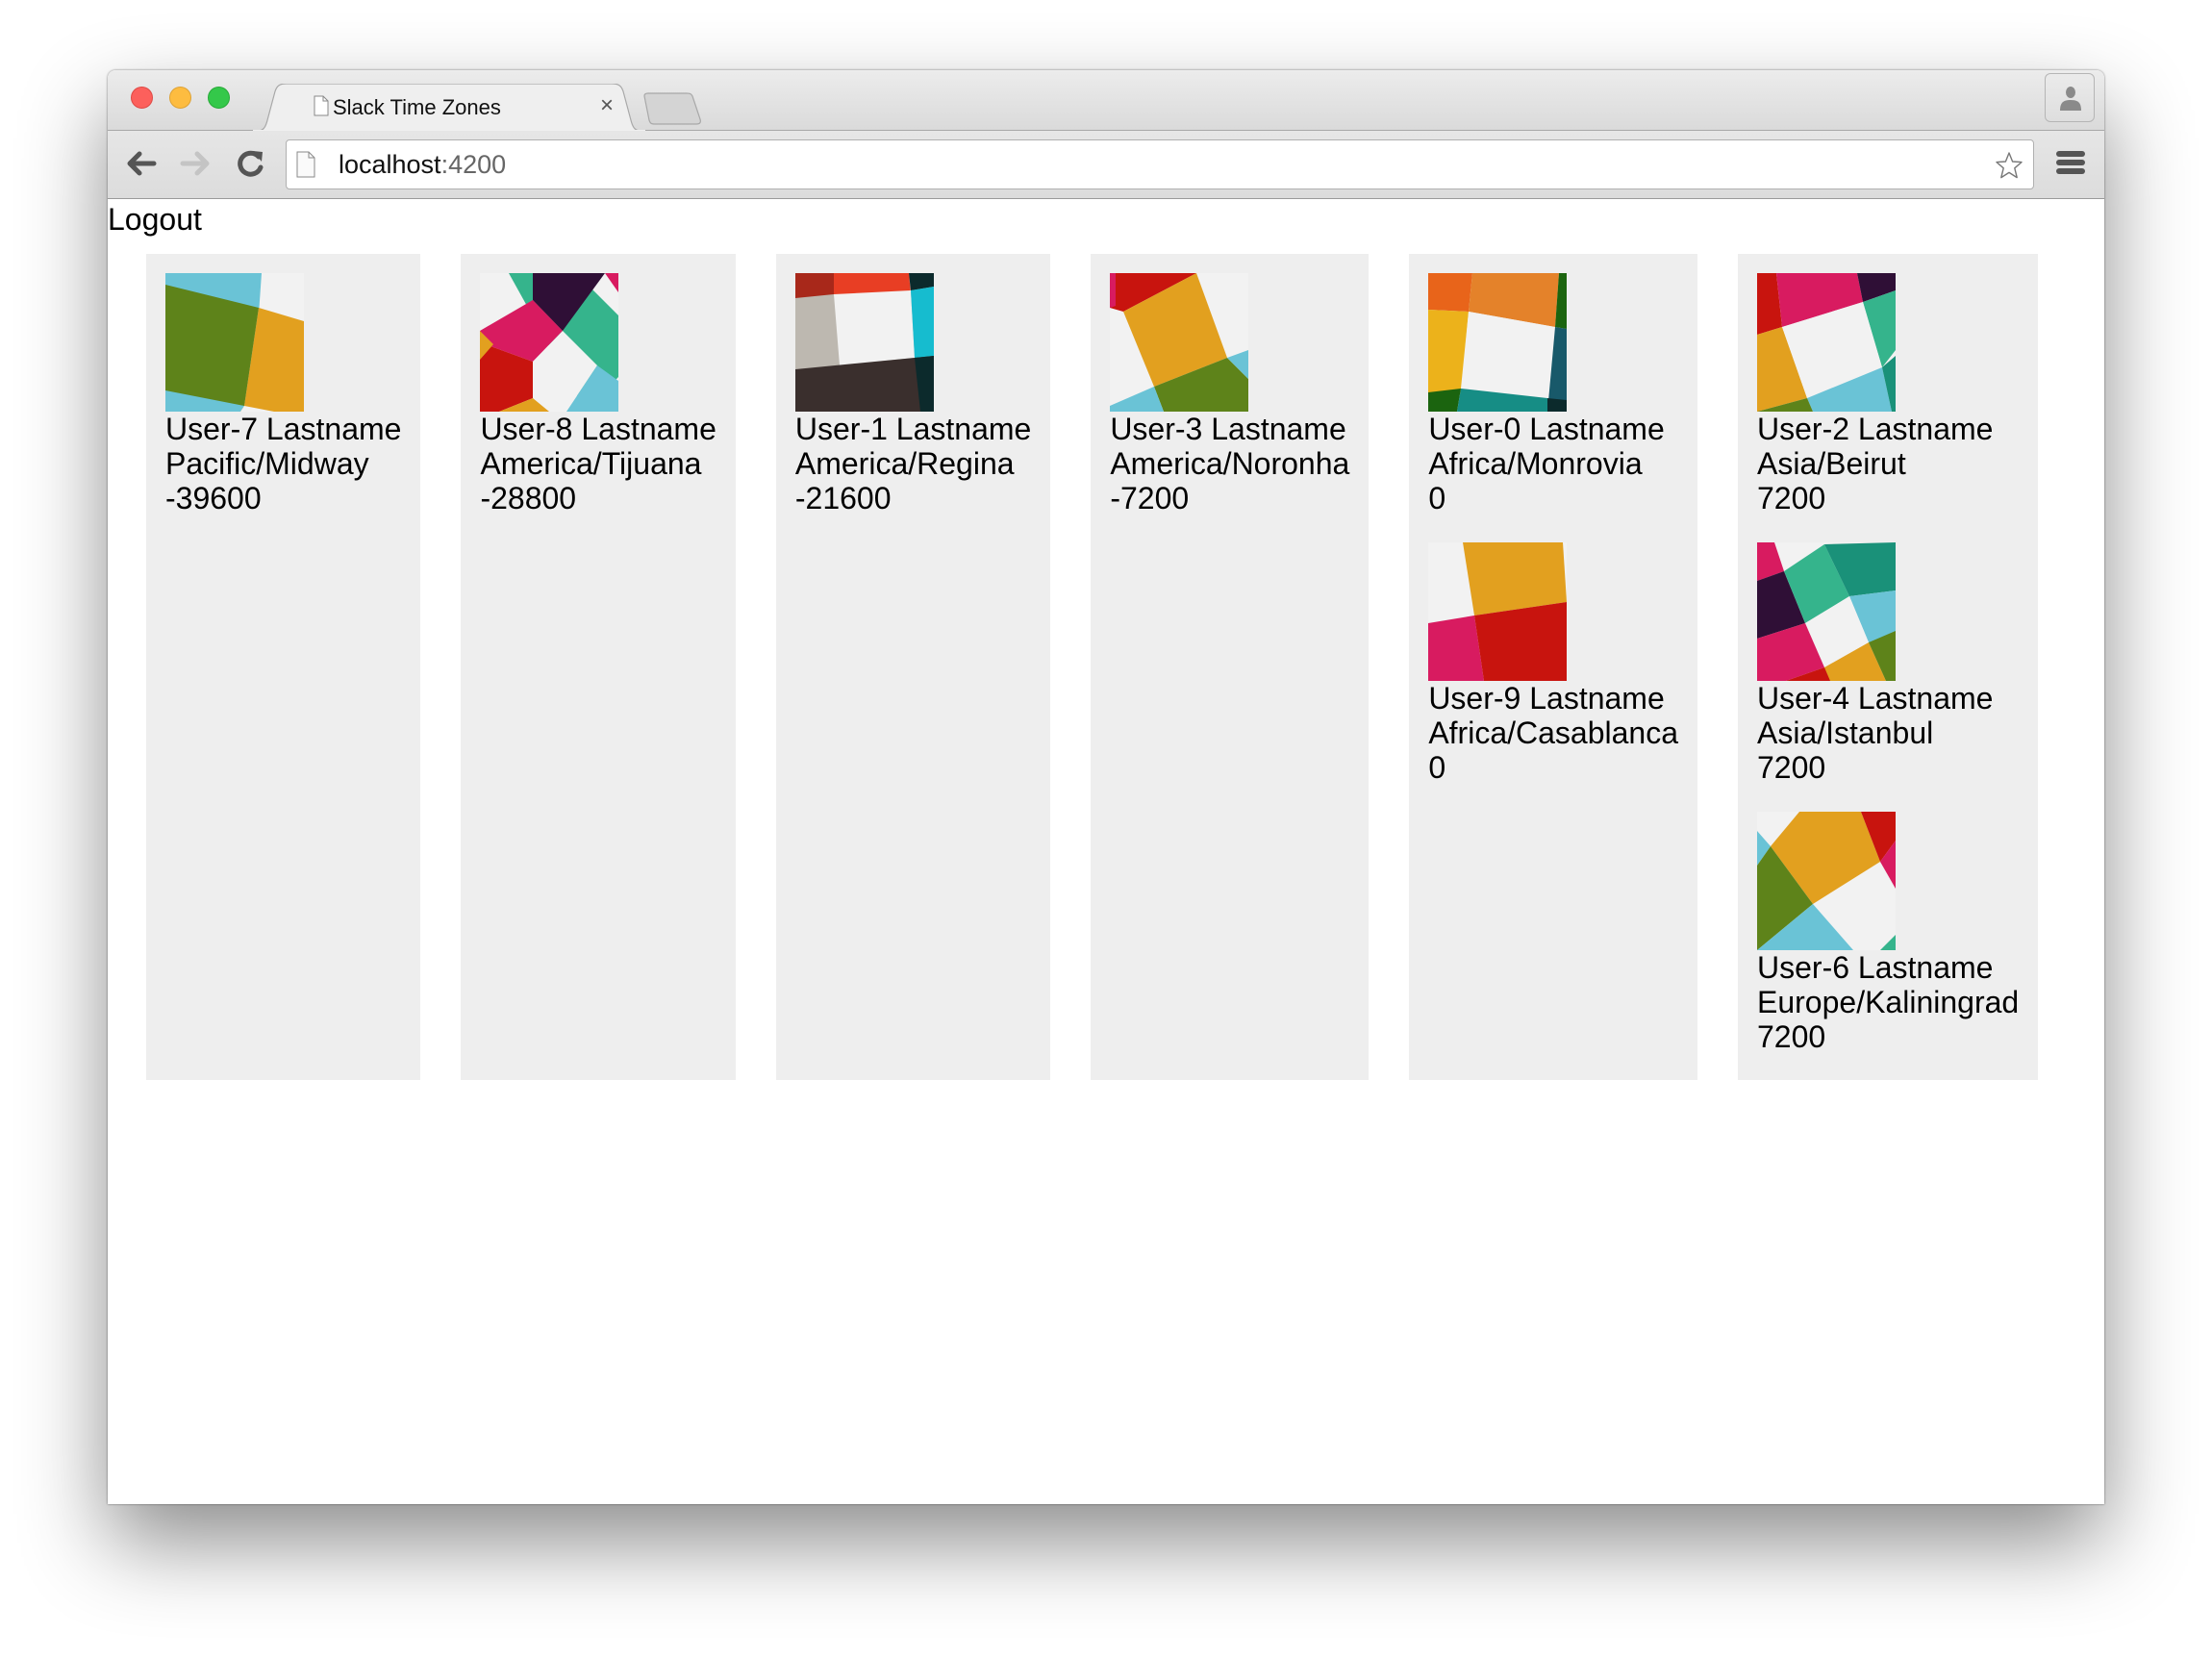 This screenshot has width=2212, height=1658. Describe the element at coordinates (142, 98) in the screenshot. I see `close-window-button` at that location.